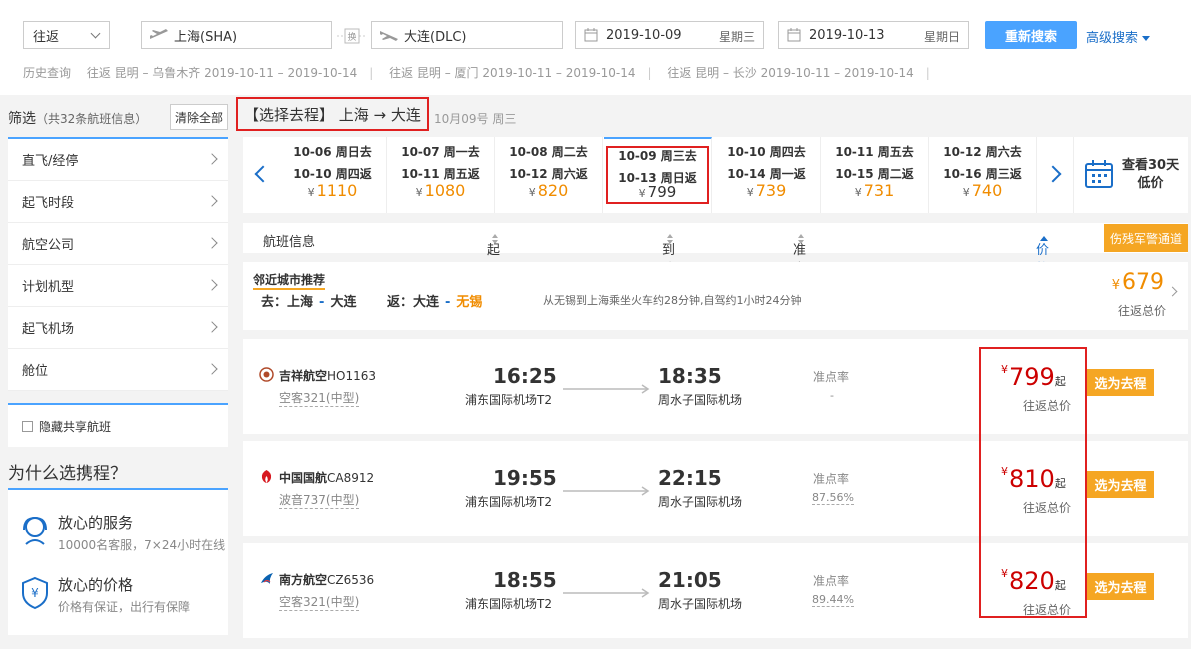  I want to click on advanced-search-label: 高级搜索, so click(1112, 38).